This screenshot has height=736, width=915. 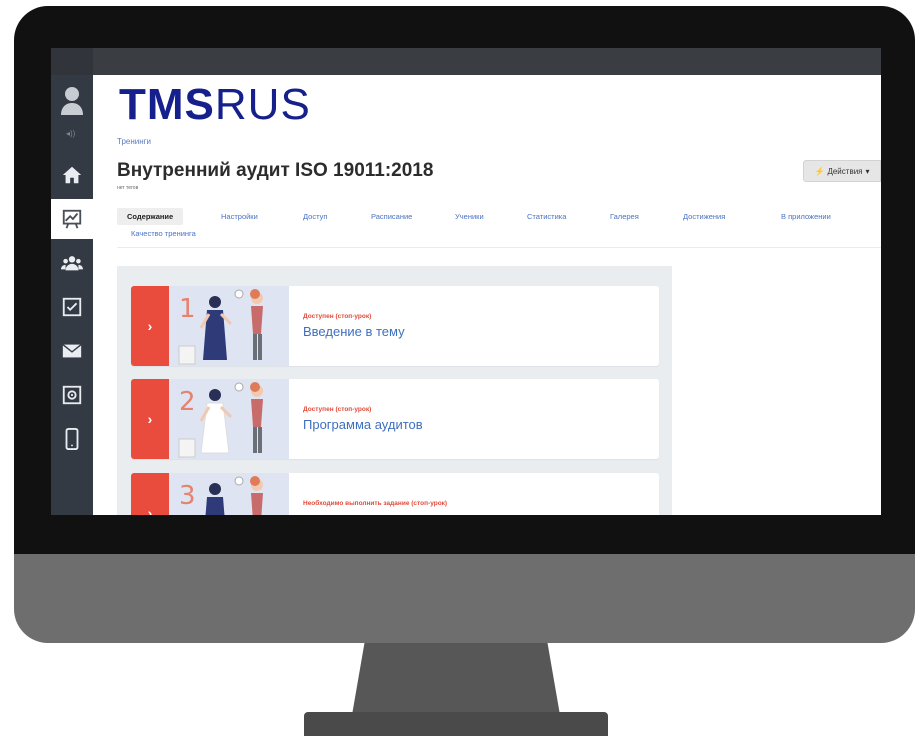 What do you see at coordinates (72, 100) in the screenshot?
I see `user-avatar-icon` at bounding box center [72, 100].